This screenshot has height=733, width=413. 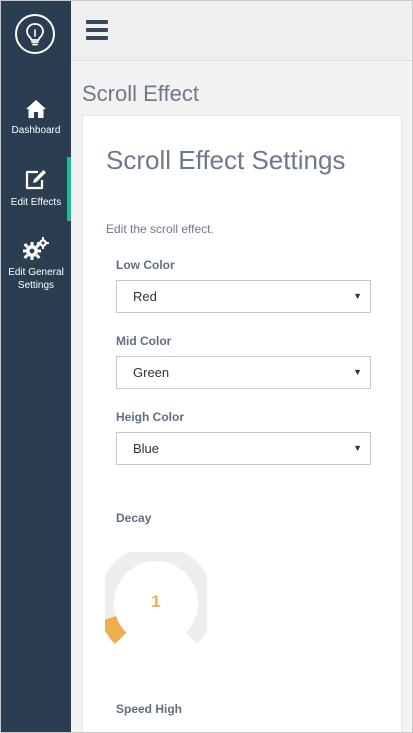 What do you see at coordinates (36, 130) in the screenshot?
I see `sidebar-item-label: Dashboard` at bounding box center [36, 130].